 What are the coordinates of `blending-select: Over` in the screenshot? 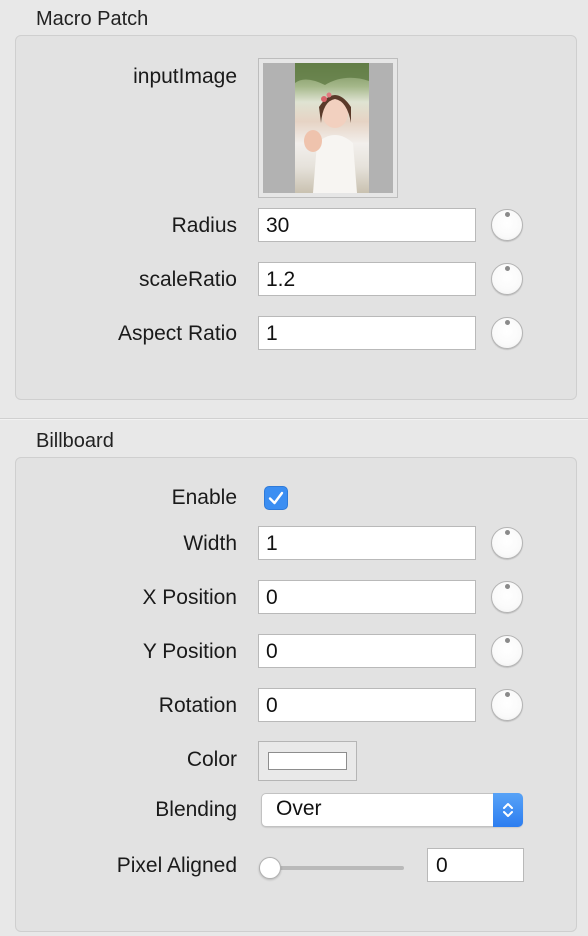 It's located at (392, 810).